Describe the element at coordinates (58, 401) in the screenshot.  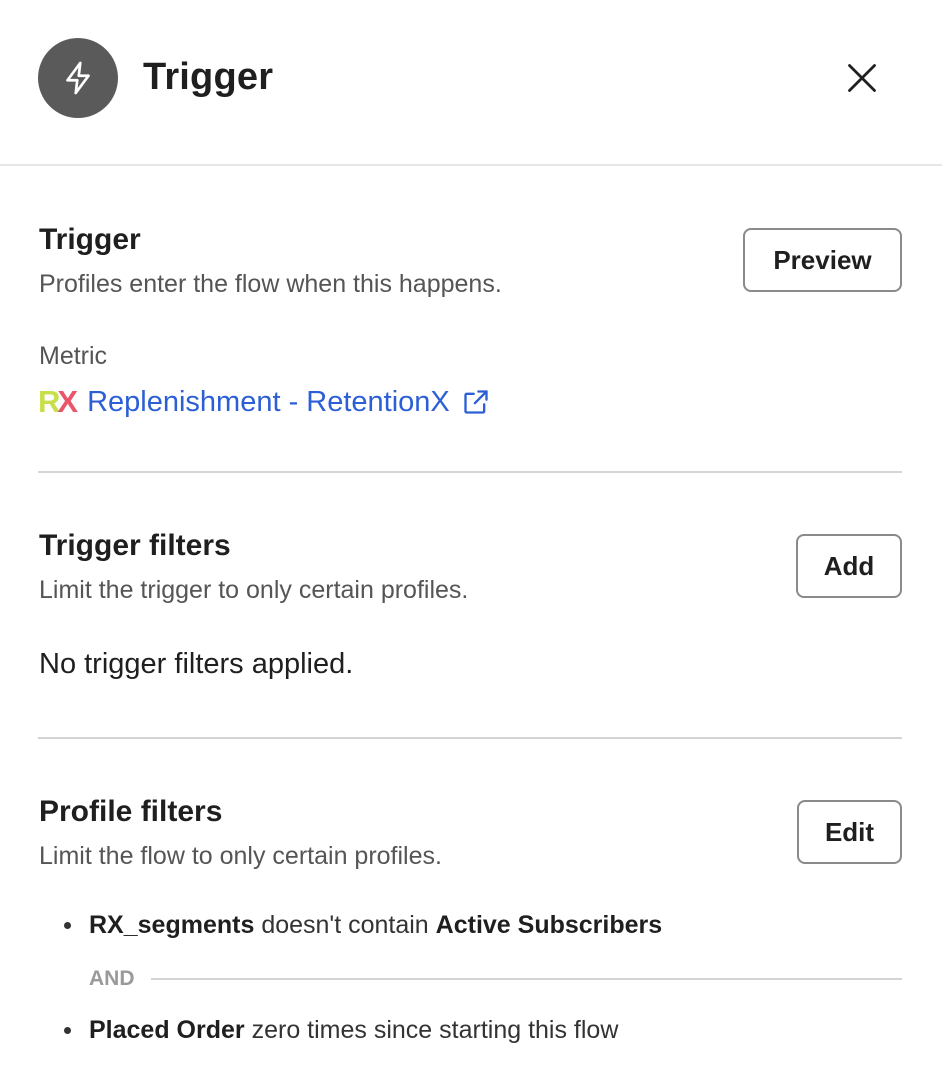
I see `retentionx-logo: RX` at that location.